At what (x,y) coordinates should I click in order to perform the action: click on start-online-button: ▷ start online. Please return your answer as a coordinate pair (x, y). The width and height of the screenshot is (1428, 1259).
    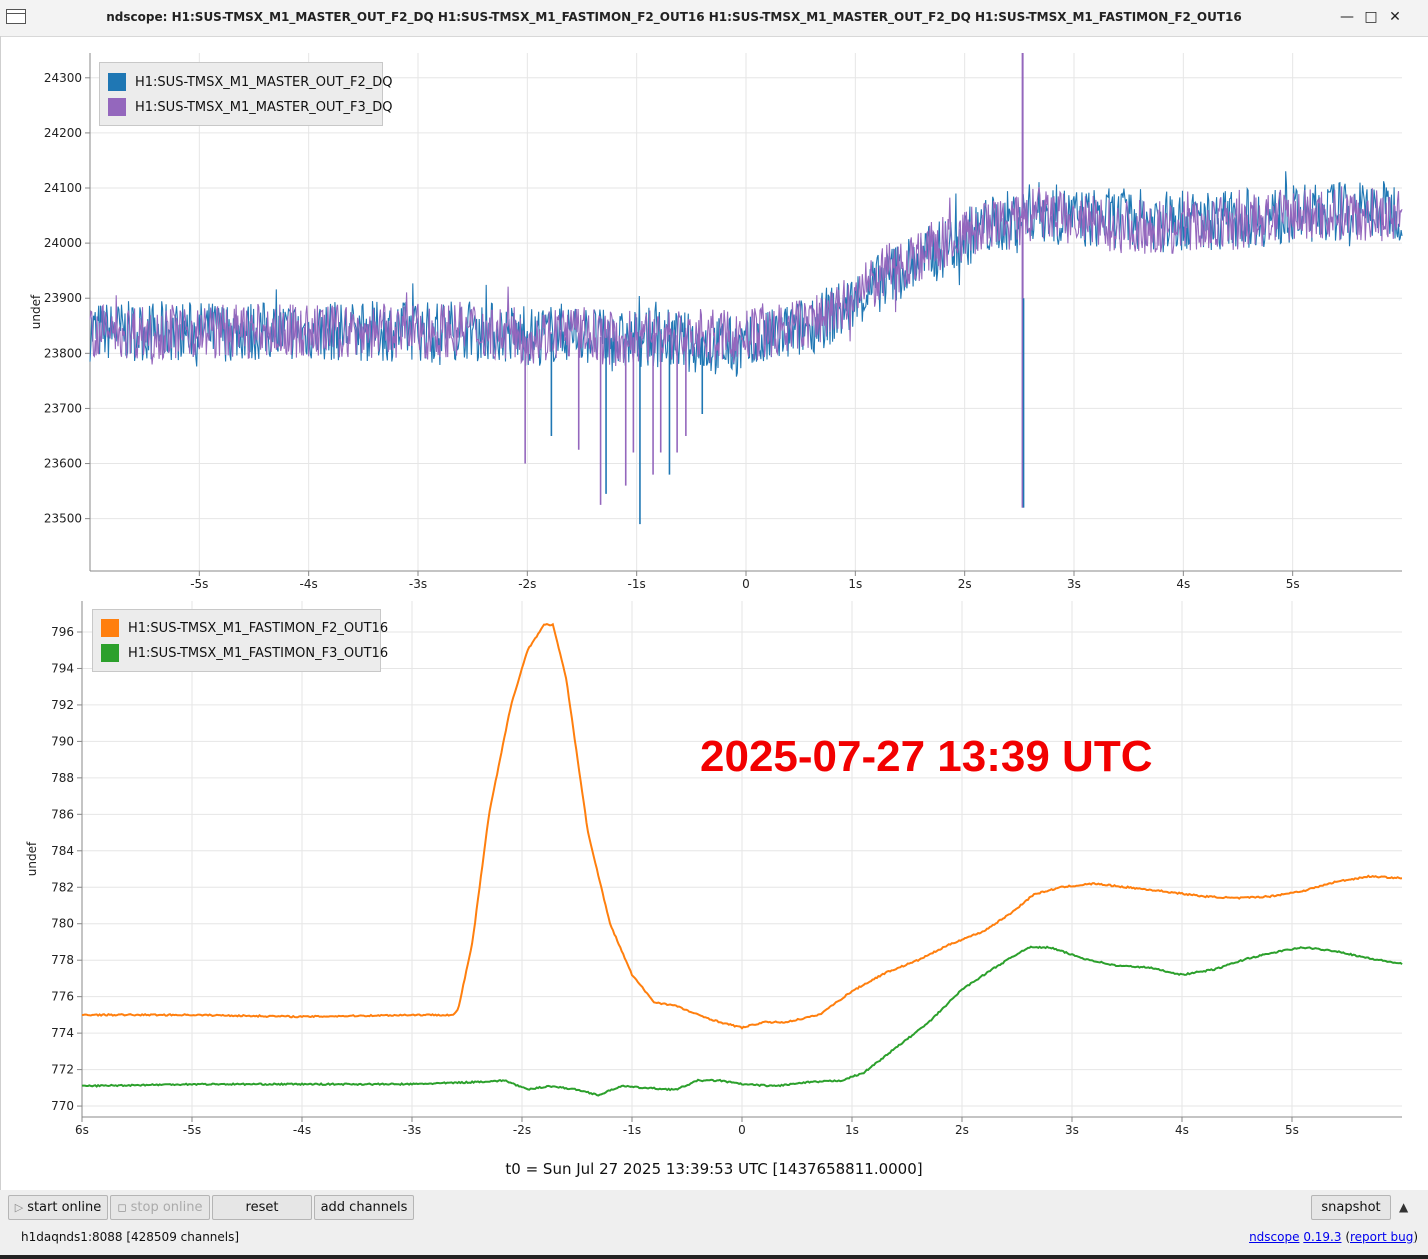
    Looking at the image, I should click on (58, 1207).